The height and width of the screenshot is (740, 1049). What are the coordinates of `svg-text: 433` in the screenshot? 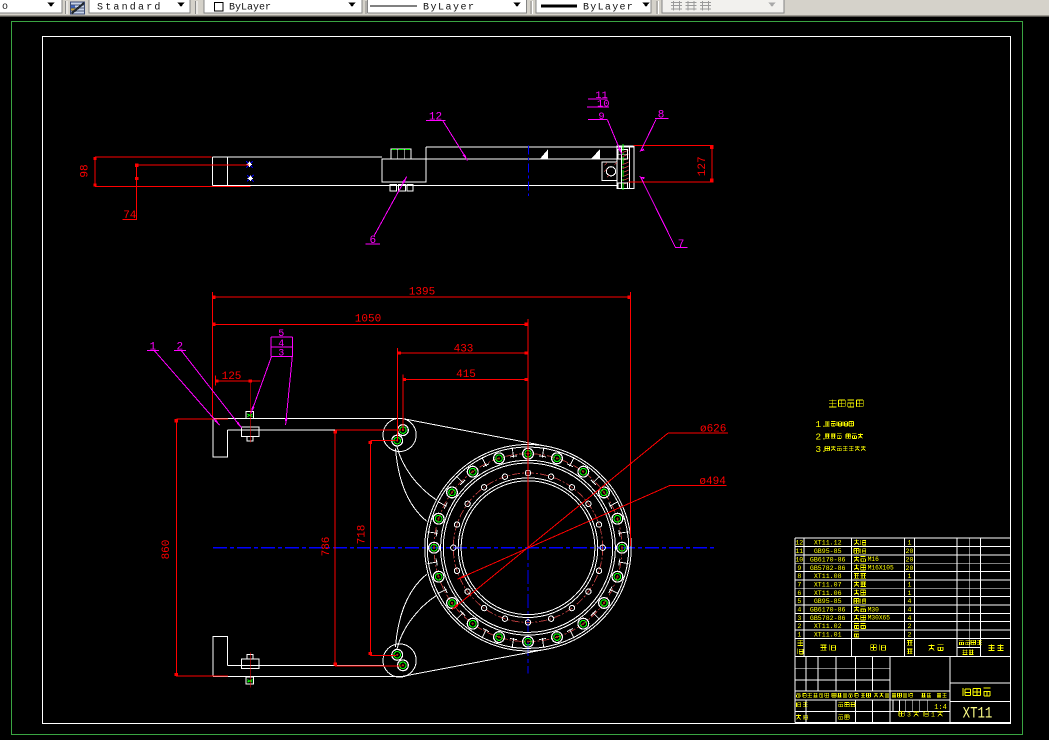 It's located at (464, 349).